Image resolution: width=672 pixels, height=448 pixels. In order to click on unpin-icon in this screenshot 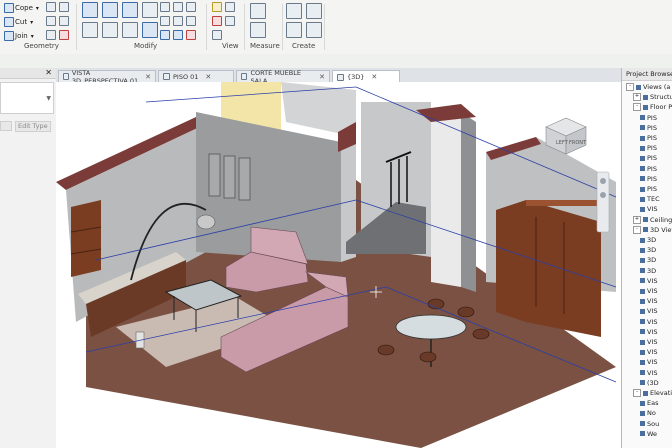, I will do `click(191, 7)`.